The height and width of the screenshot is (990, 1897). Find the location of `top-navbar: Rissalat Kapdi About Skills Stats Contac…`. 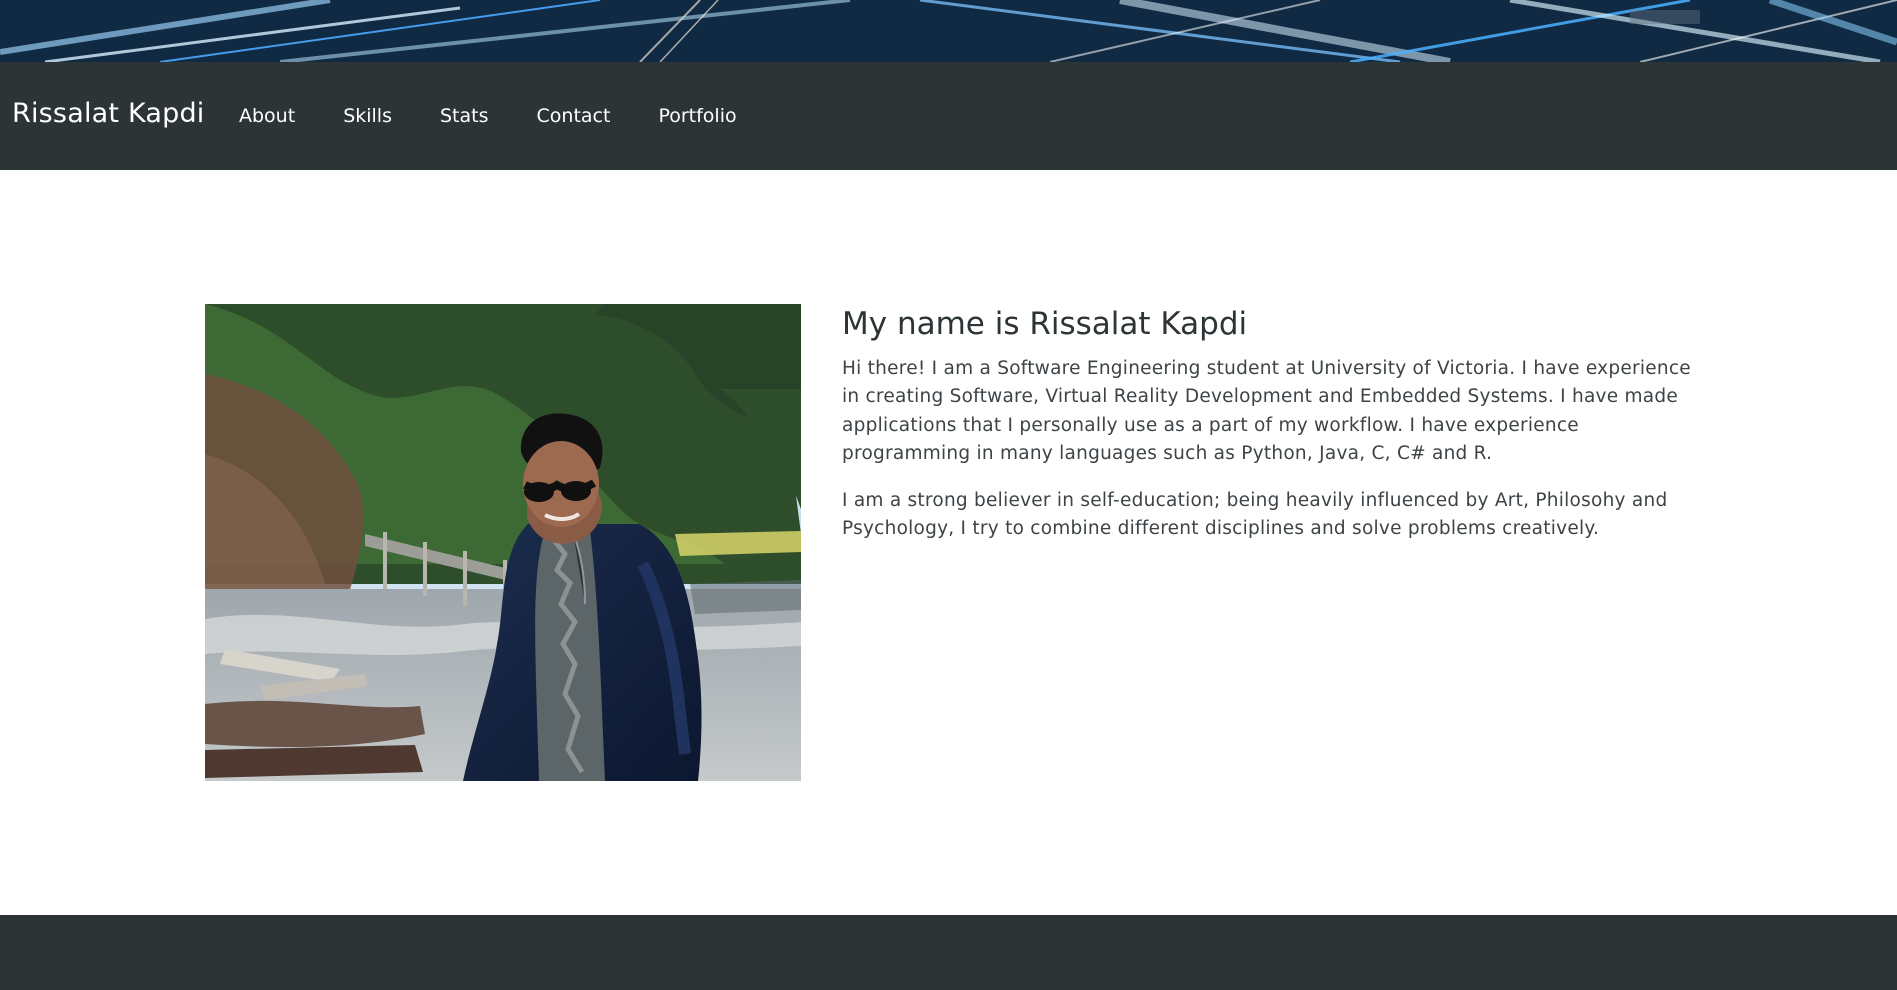

top-navbar: Rissalat Kapdi About Skills Stats Contac… is located at coordinates (948, 116).